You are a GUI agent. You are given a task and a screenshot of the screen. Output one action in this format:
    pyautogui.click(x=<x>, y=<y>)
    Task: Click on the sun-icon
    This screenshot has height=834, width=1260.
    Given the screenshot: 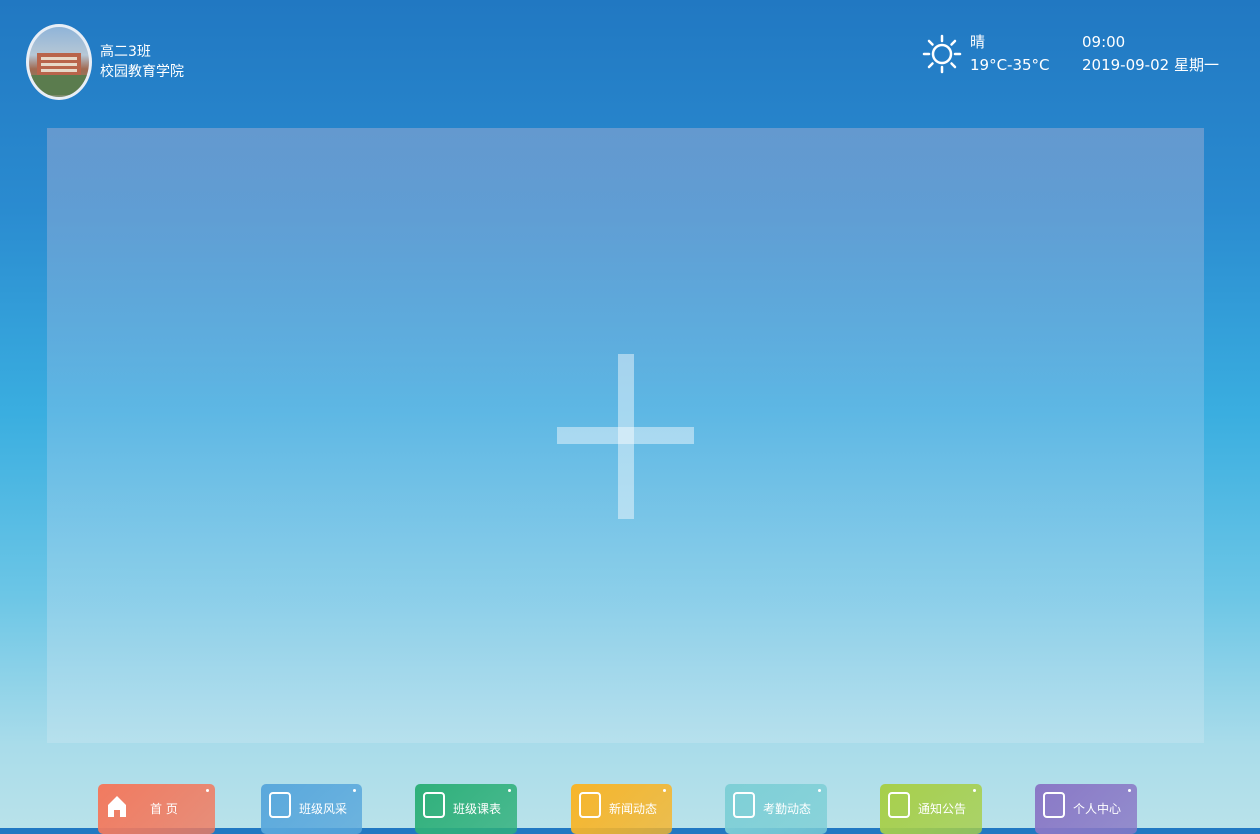 What is the action you would take?
    pyautogui.click(x=942, y=54)
    